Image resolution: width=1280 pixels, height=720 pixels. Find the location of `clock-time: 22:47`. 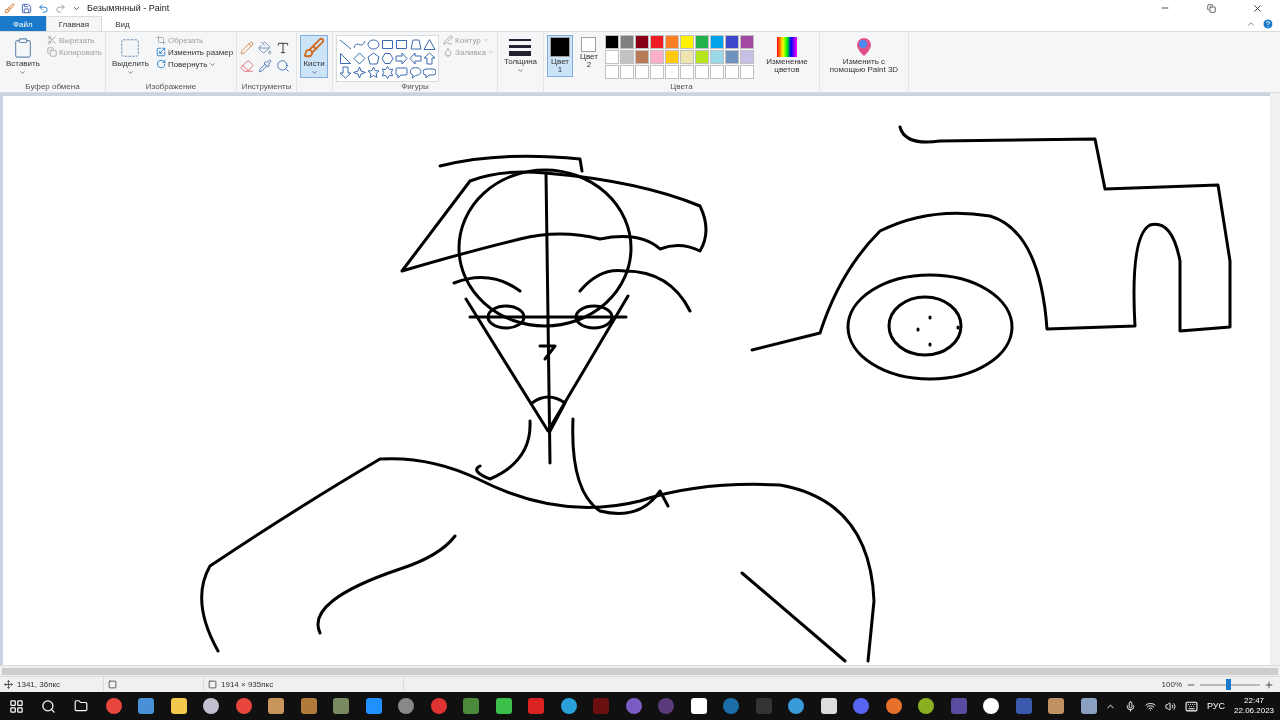

clock-time: 22:47 is located at coordinates (1254, 701).